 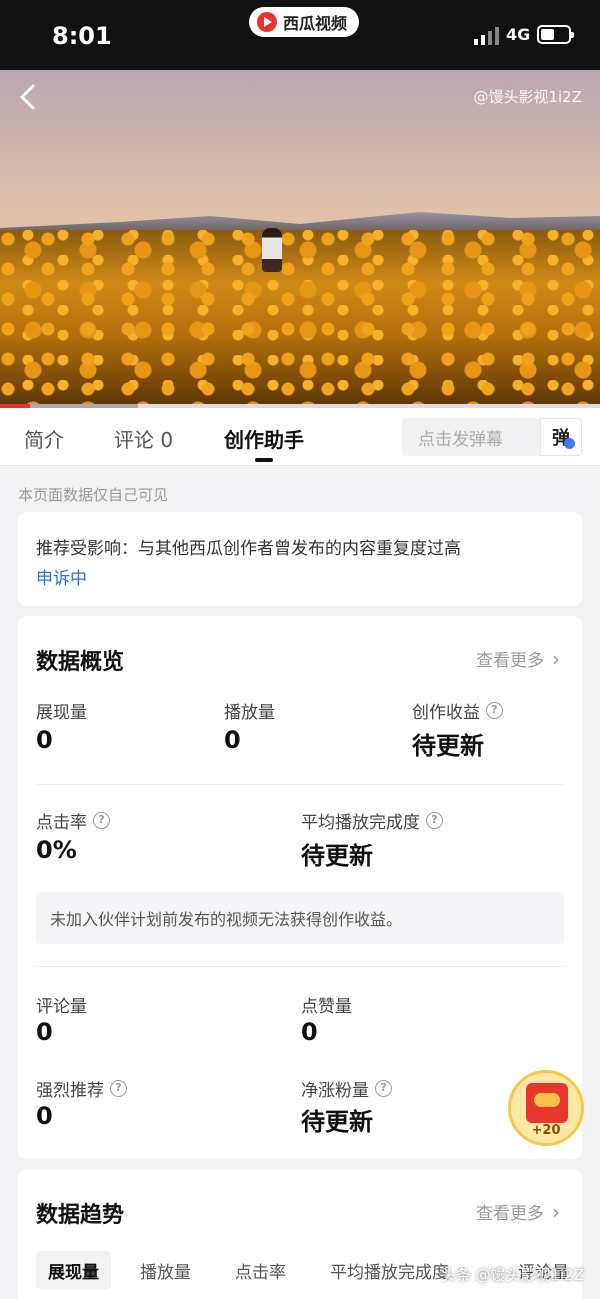 What do you see at coordinates (80, 662) in the screenshot?
I see `overview-title: 数据概览` at bounding box center [80, 662].